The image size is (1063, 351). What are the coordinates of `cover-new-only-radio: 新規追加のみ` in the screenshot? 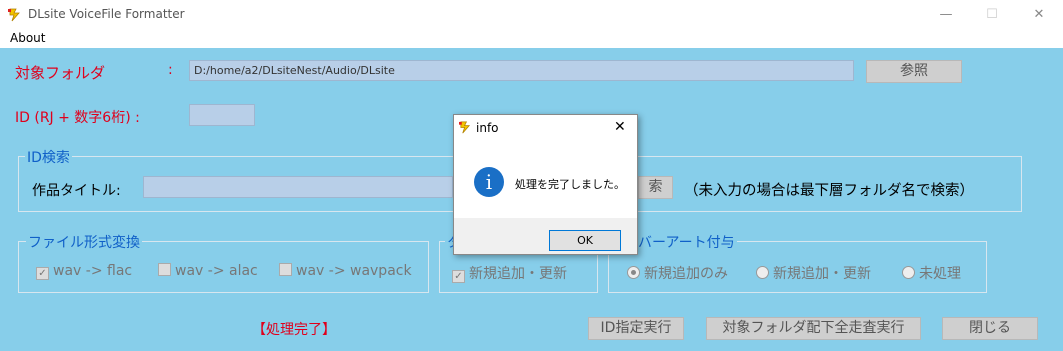 It's located at (677, 273).